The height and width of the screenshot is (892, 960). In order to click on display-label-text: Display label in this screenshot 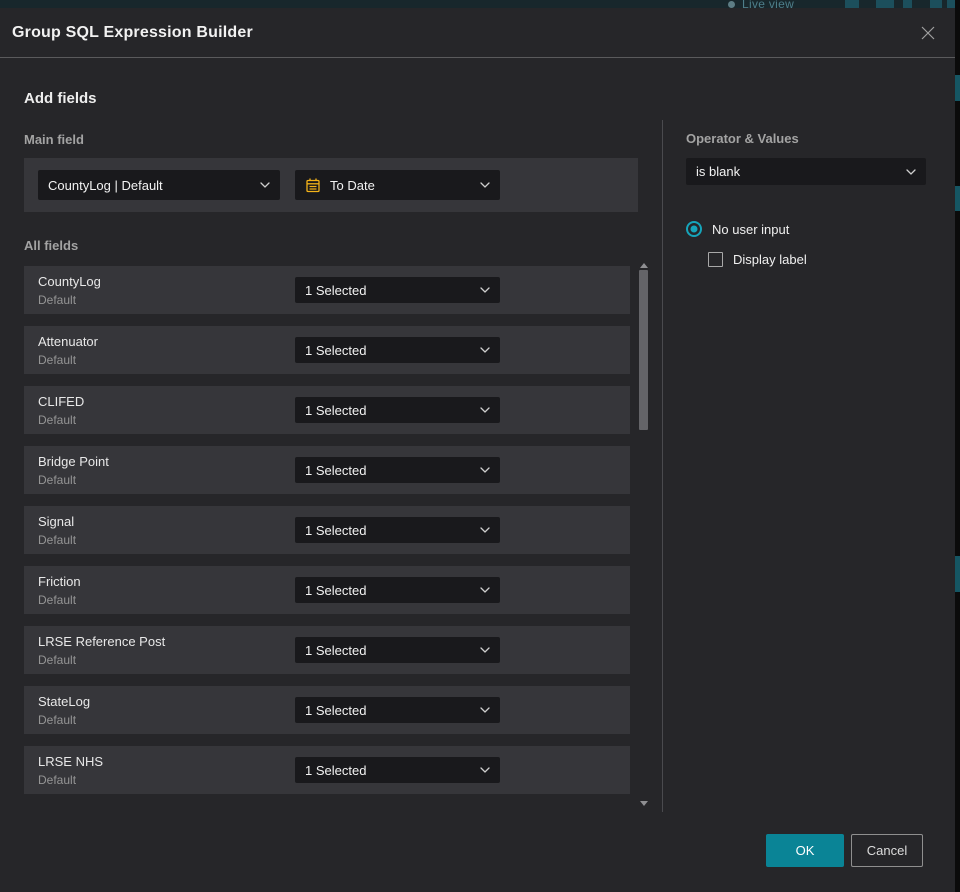, I will do `click(770, 259)`.